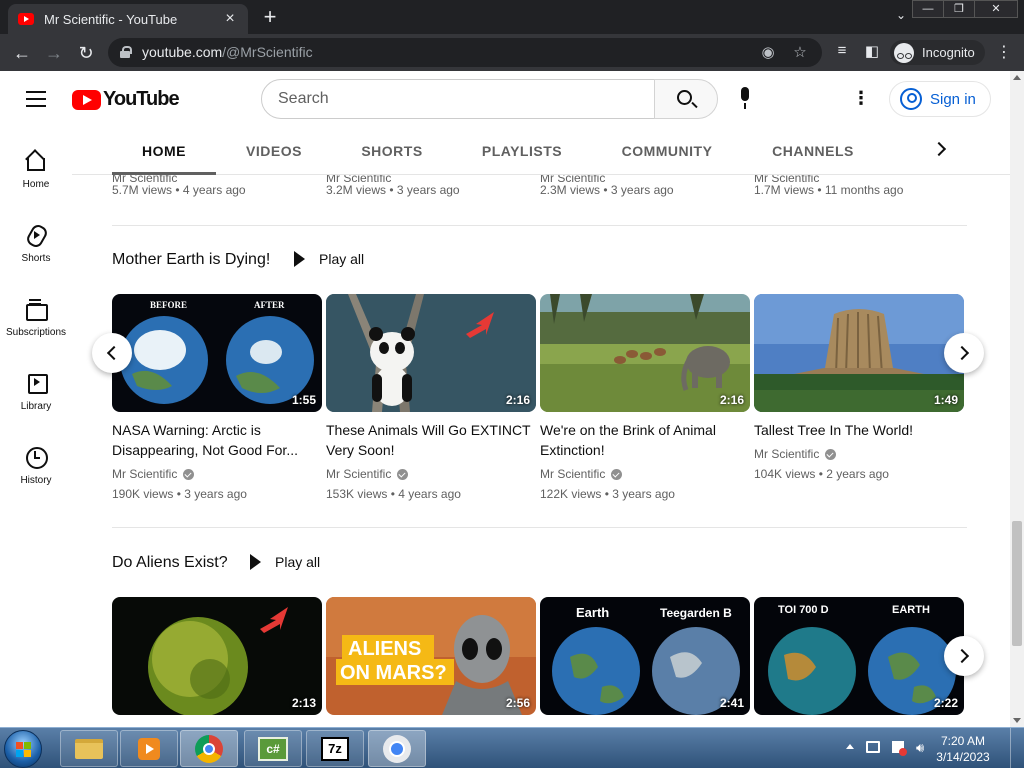  I want to click on 7zip-icon: 7z, so click(335, 748).